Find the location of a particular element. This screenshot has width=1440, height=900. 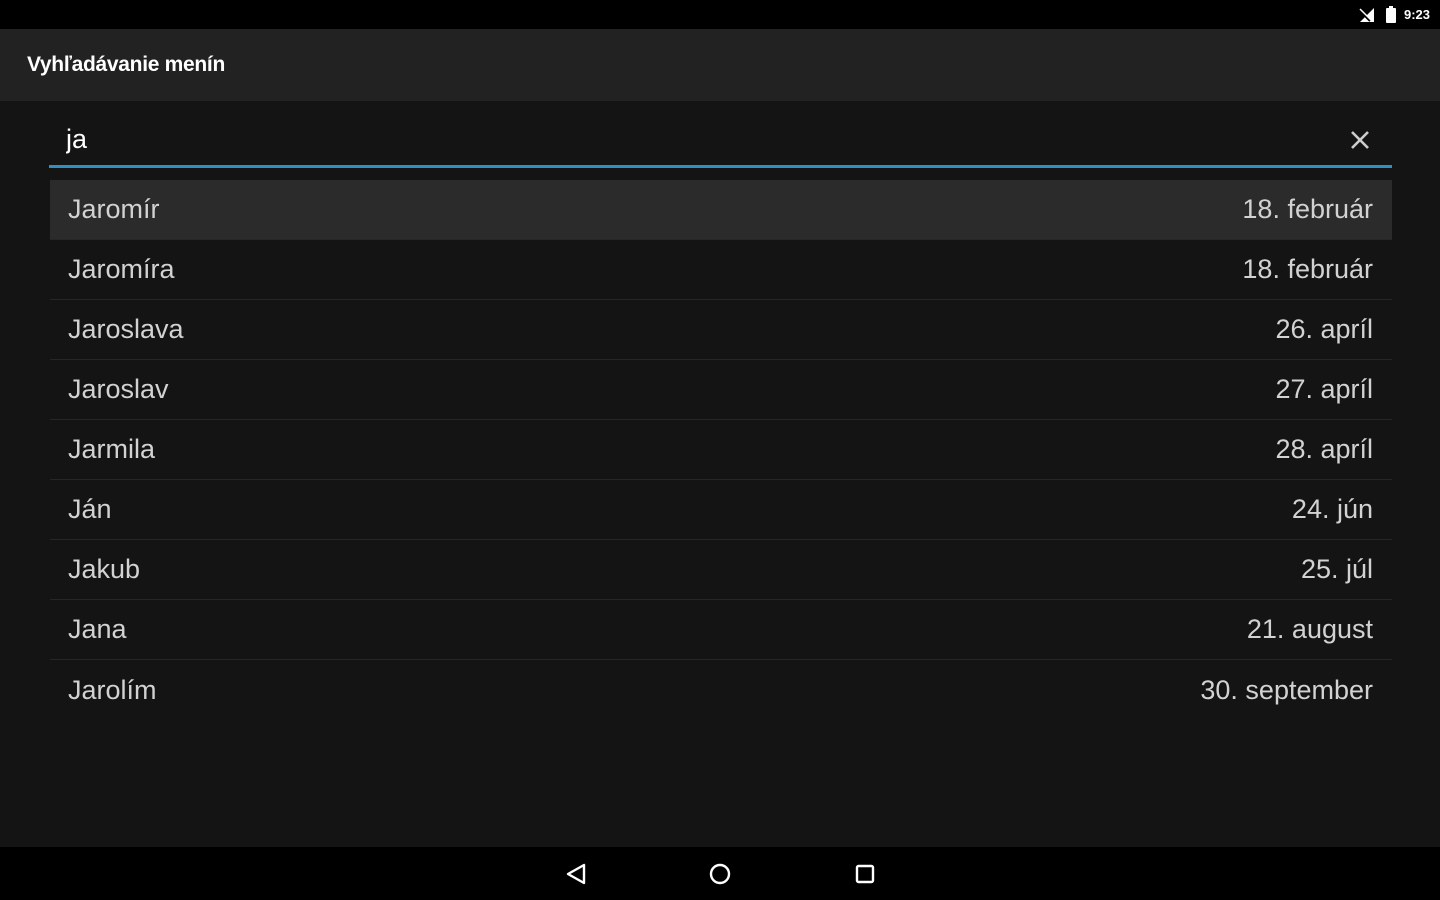

list-item: Jakub 25. júl is located at coordinates (721, 570).